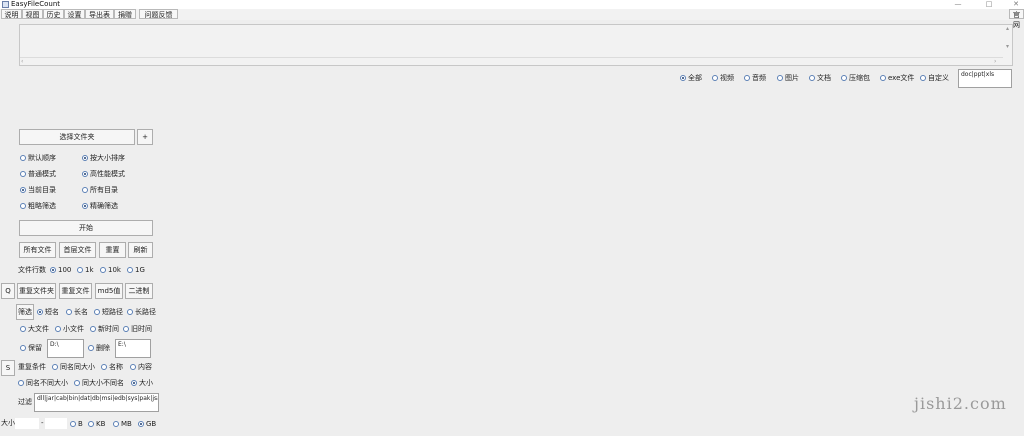  What do you see at coordinates (142, 383) in the screenshot?
I see `cond-size: 大小` at bounding box center [142, 383].